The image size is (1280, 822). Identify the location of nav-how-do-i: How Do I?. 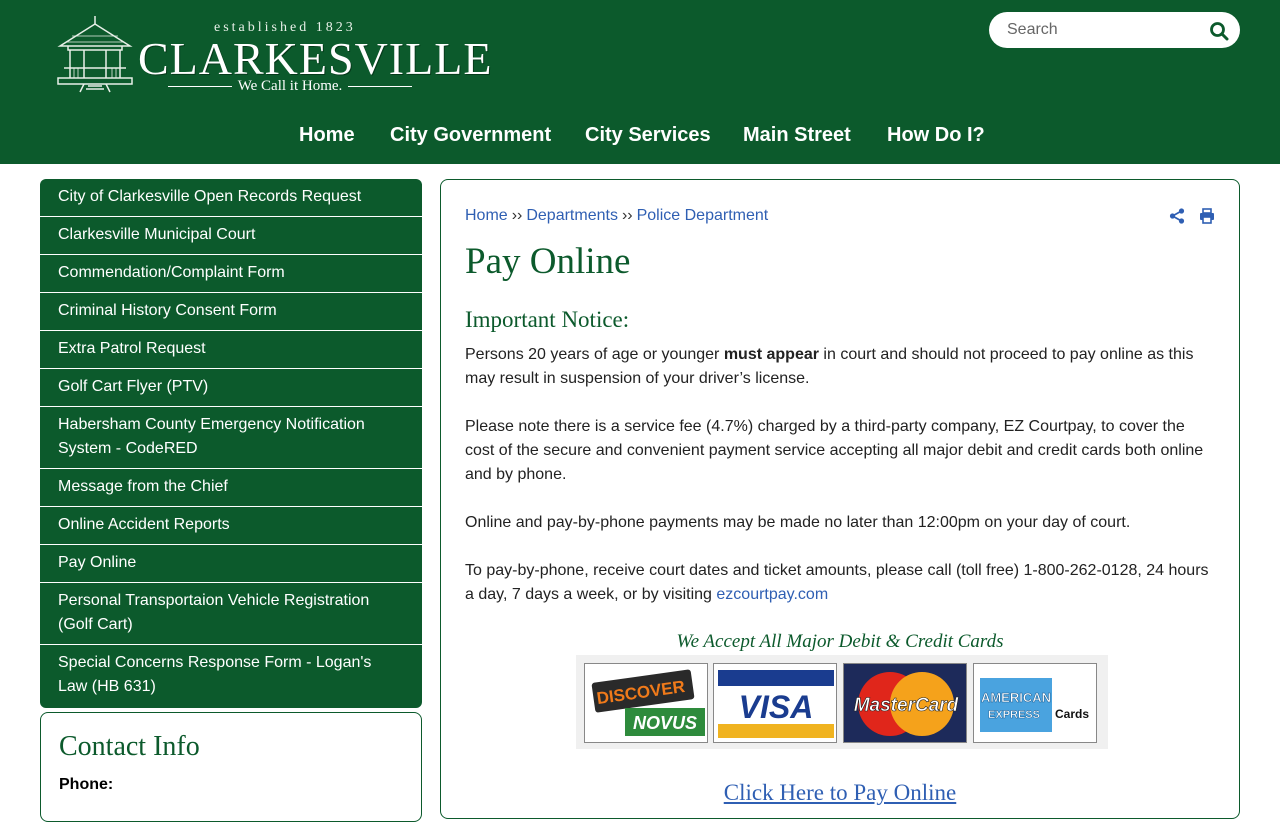
(936, 135).